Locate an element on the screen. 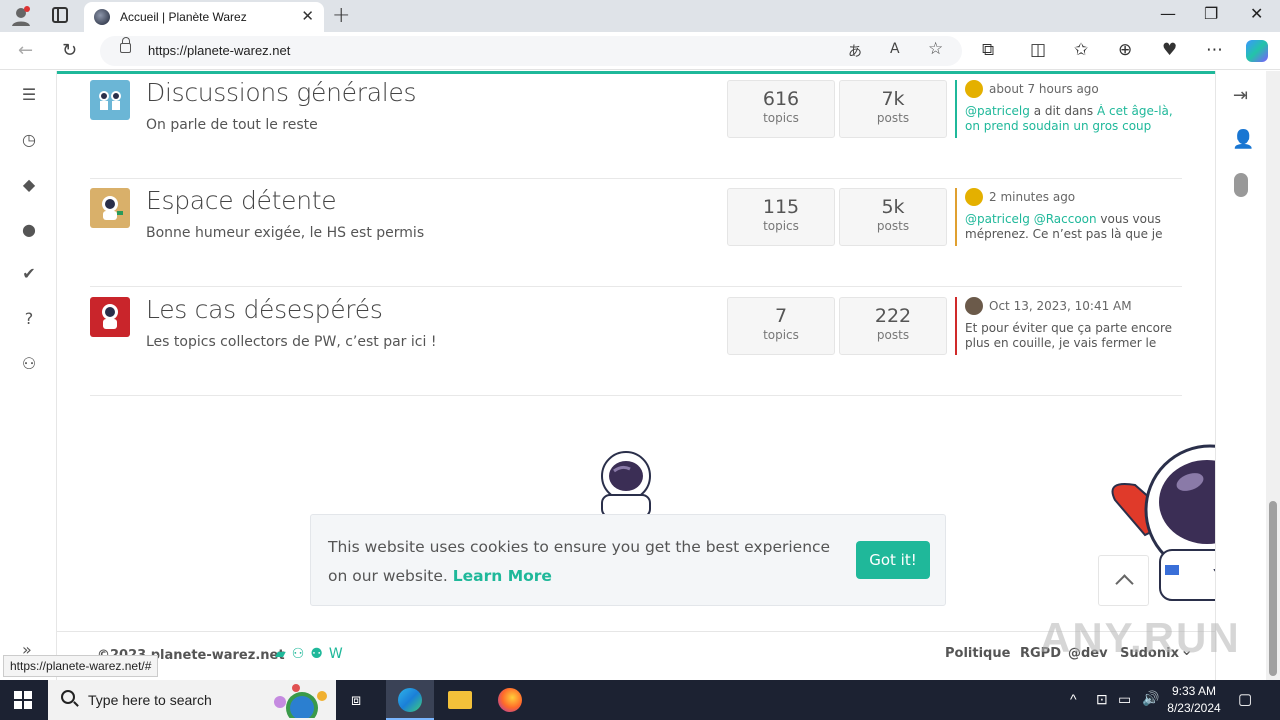  user-avatar is located at coordinates (974, 306).